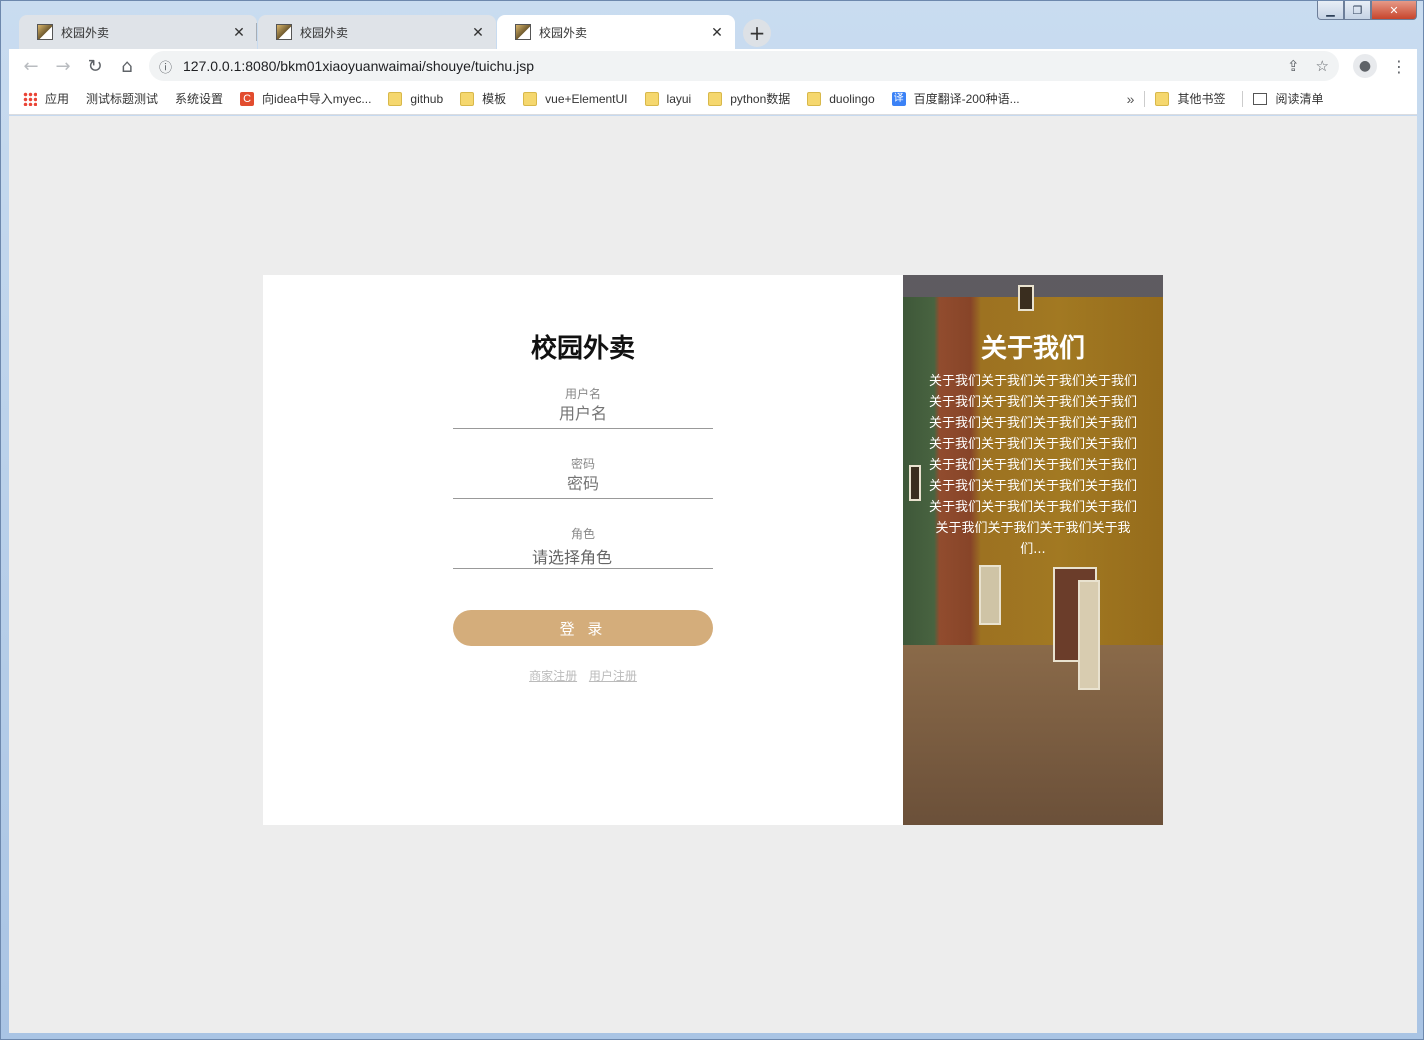  Describe the element at coordinates (30, 98) in the screenshot. I see `apps-grid-icon` at that location.